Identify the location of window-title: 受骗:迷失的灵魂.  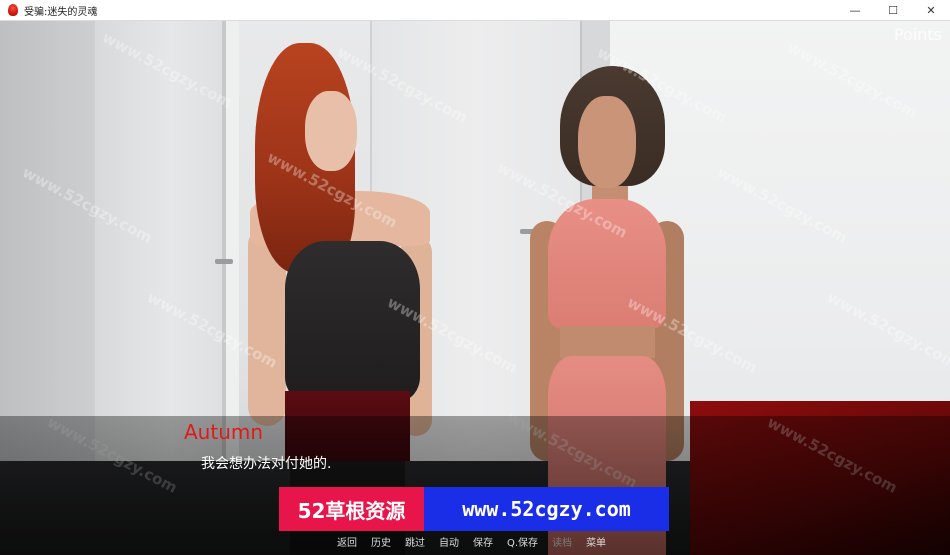
(61, 12).